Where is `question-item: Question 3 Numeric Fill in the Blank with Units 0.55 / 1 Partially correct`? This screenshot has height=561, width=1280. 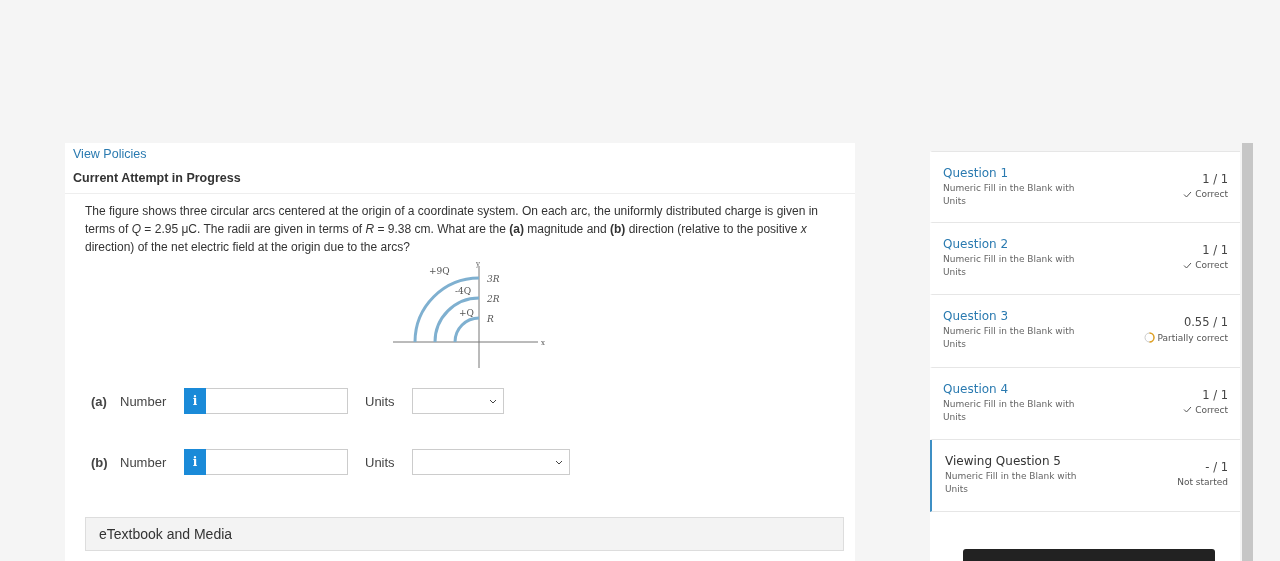 question-item: Question 3 Numeric Fill in the Blank with Units 0.55 / 1 Partially correct is located at coordinates (1085, 331).